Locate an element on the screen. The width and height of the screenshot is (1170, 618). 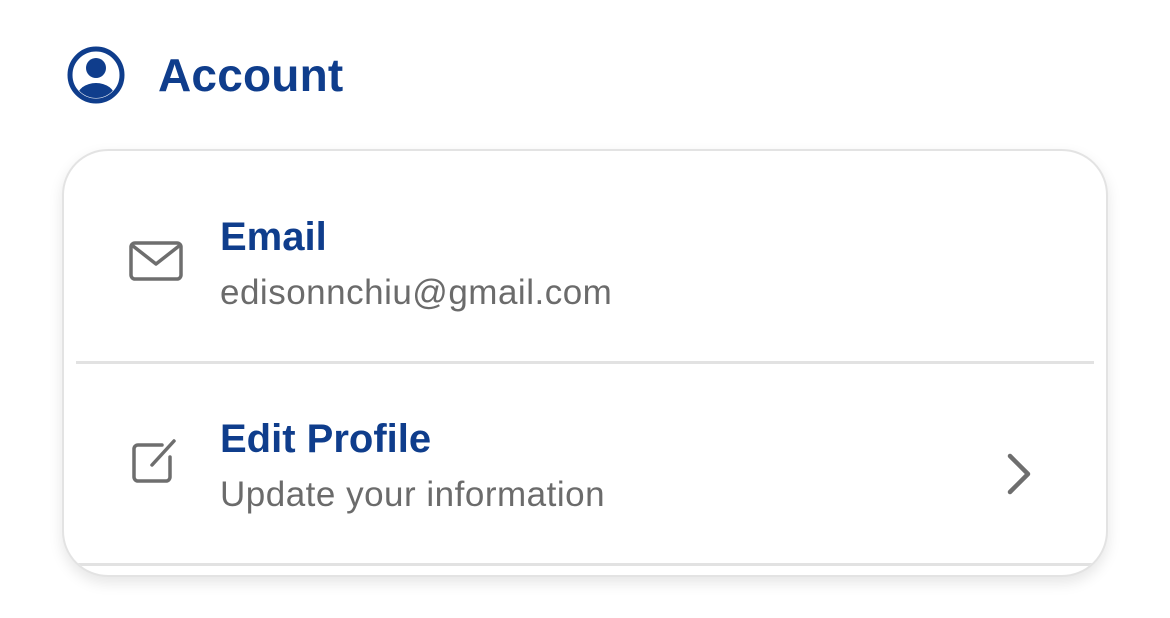
section-title: Account is located at coordinates (251, 75).